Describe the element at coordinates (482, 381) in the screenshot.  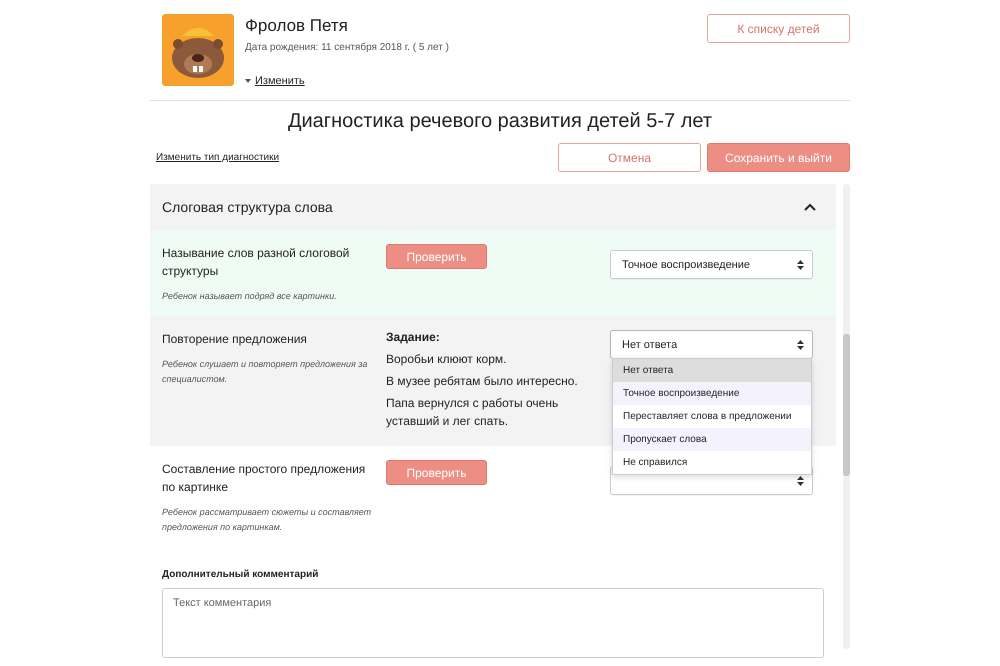
I see `task-sentence: В музее ребятам было интересно.` at that location.